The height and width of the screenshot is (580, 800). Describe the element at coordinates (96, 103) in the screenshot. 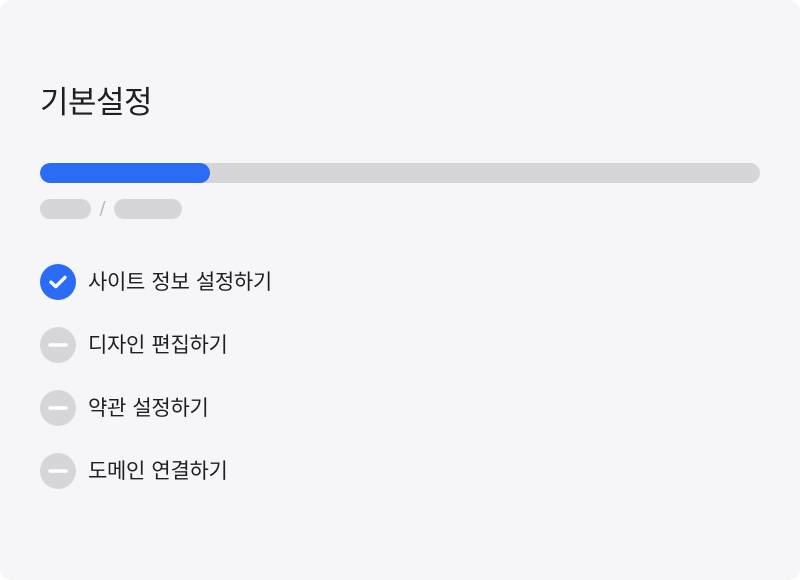

I see `page-title: 기본설정` at that location.